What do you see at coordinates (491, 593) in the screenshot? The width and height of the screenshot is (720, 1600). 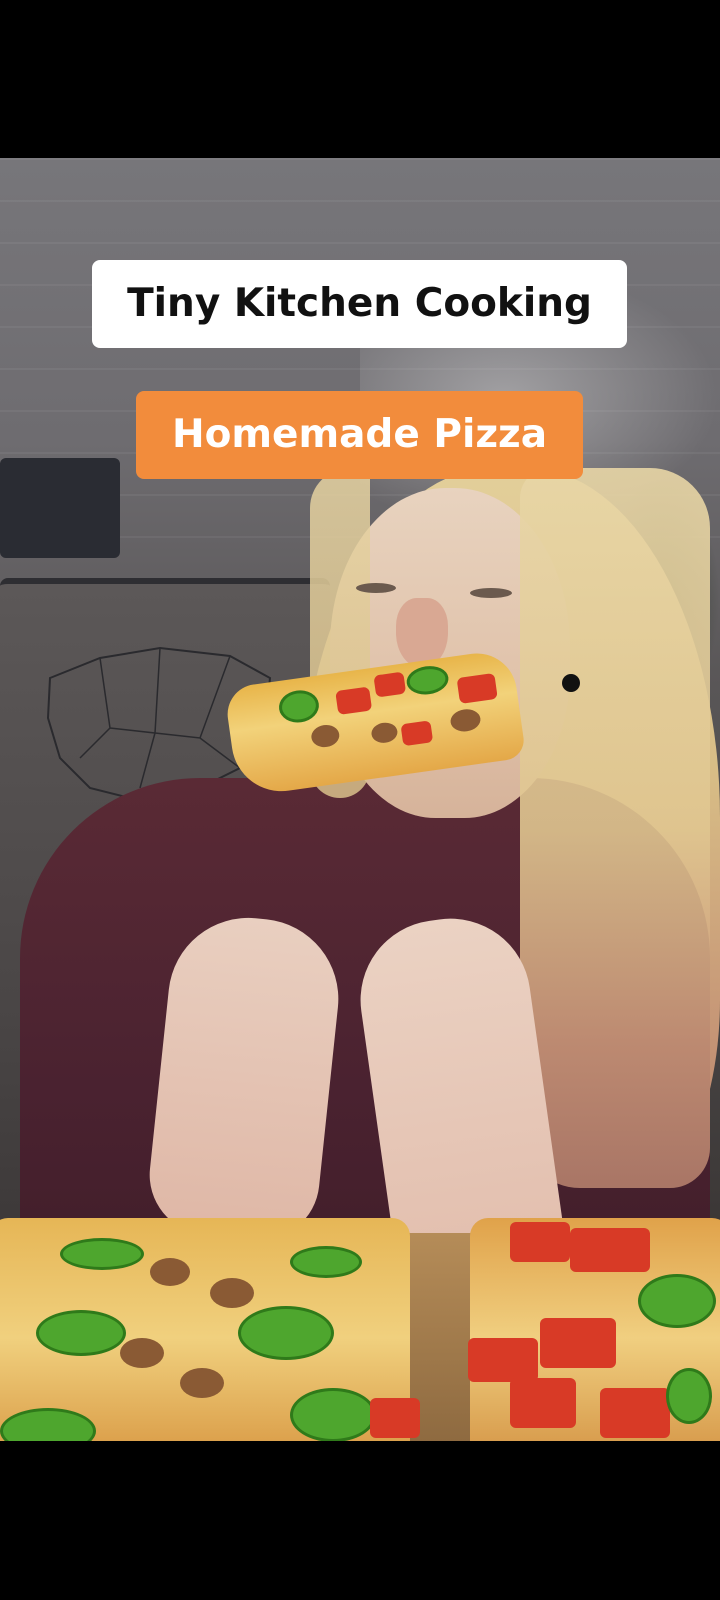 I see `eye-right` at bounding box center [491, 593].